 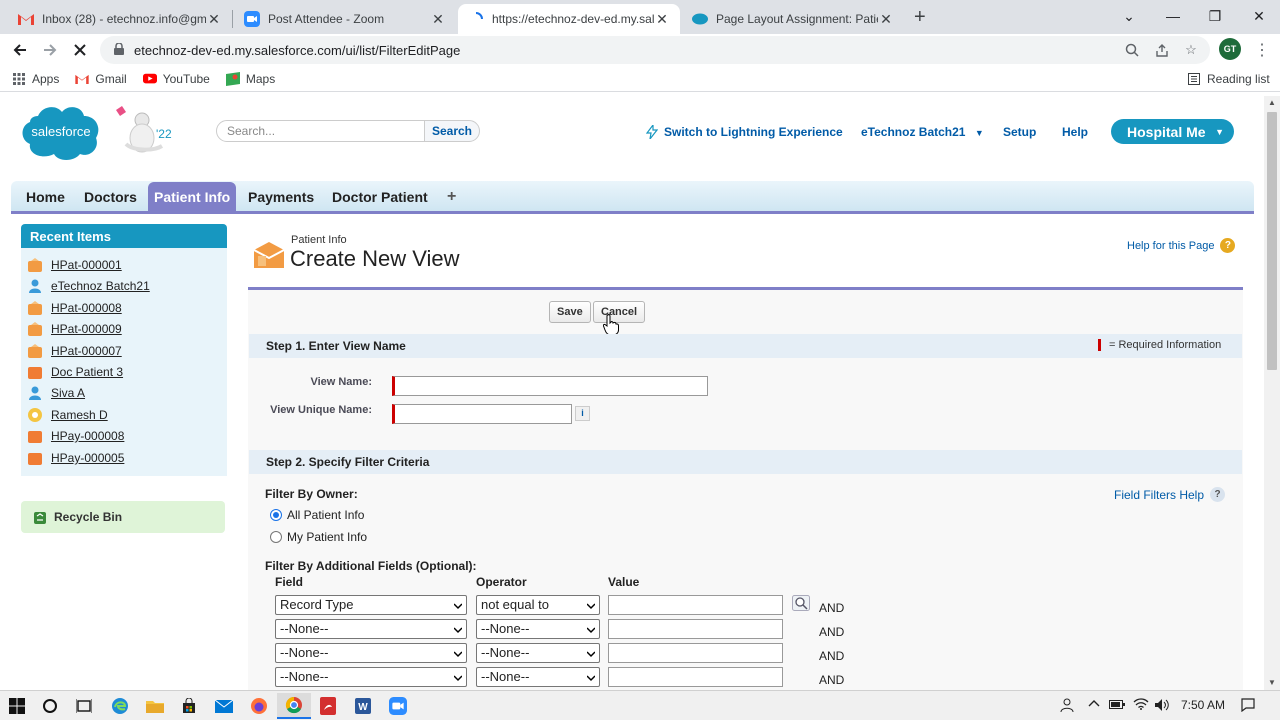 What do you see at coordinates (1258, 16) in the screenshot?
I see `close-window-button: ✕` at bounding box center [1258, 16].